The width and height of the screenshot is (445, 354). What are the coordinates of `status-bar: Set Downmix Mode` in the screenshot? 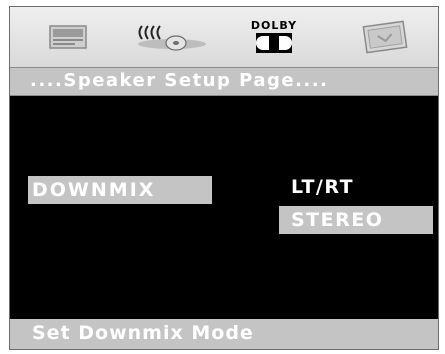 It's located at (224, 334).